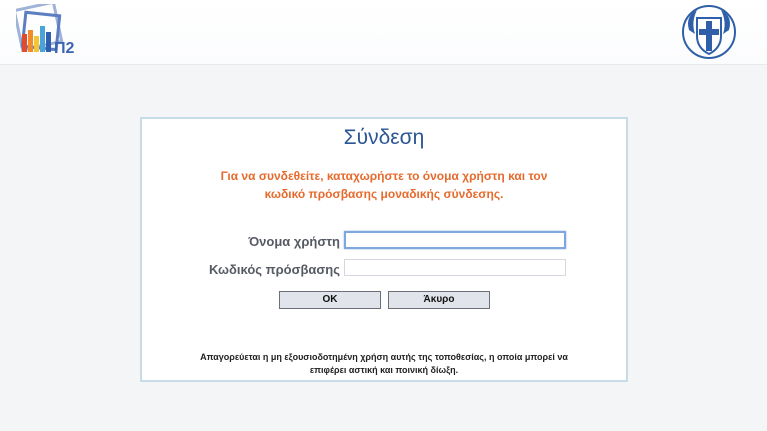 The image size is (767, 431). Describe the element at coordinates (384, 370) in the screenshot. I see `warning-line-2: επιφέρει αστική και ποινική δίωξη.` at that location.